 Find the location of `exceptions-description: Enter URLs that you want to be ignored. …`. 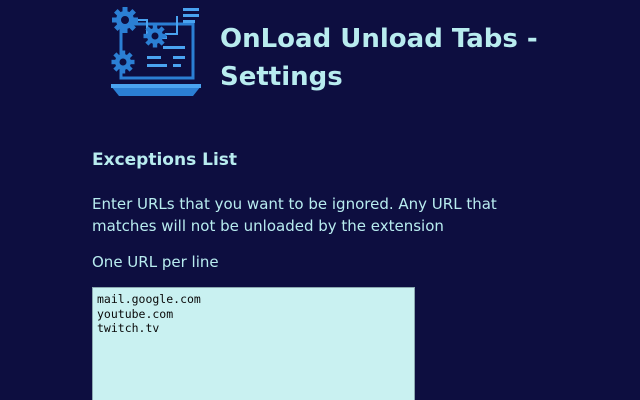

exceptions-description: Enter URLs that you want to be ignored. … is located at coordinates (294, 215).